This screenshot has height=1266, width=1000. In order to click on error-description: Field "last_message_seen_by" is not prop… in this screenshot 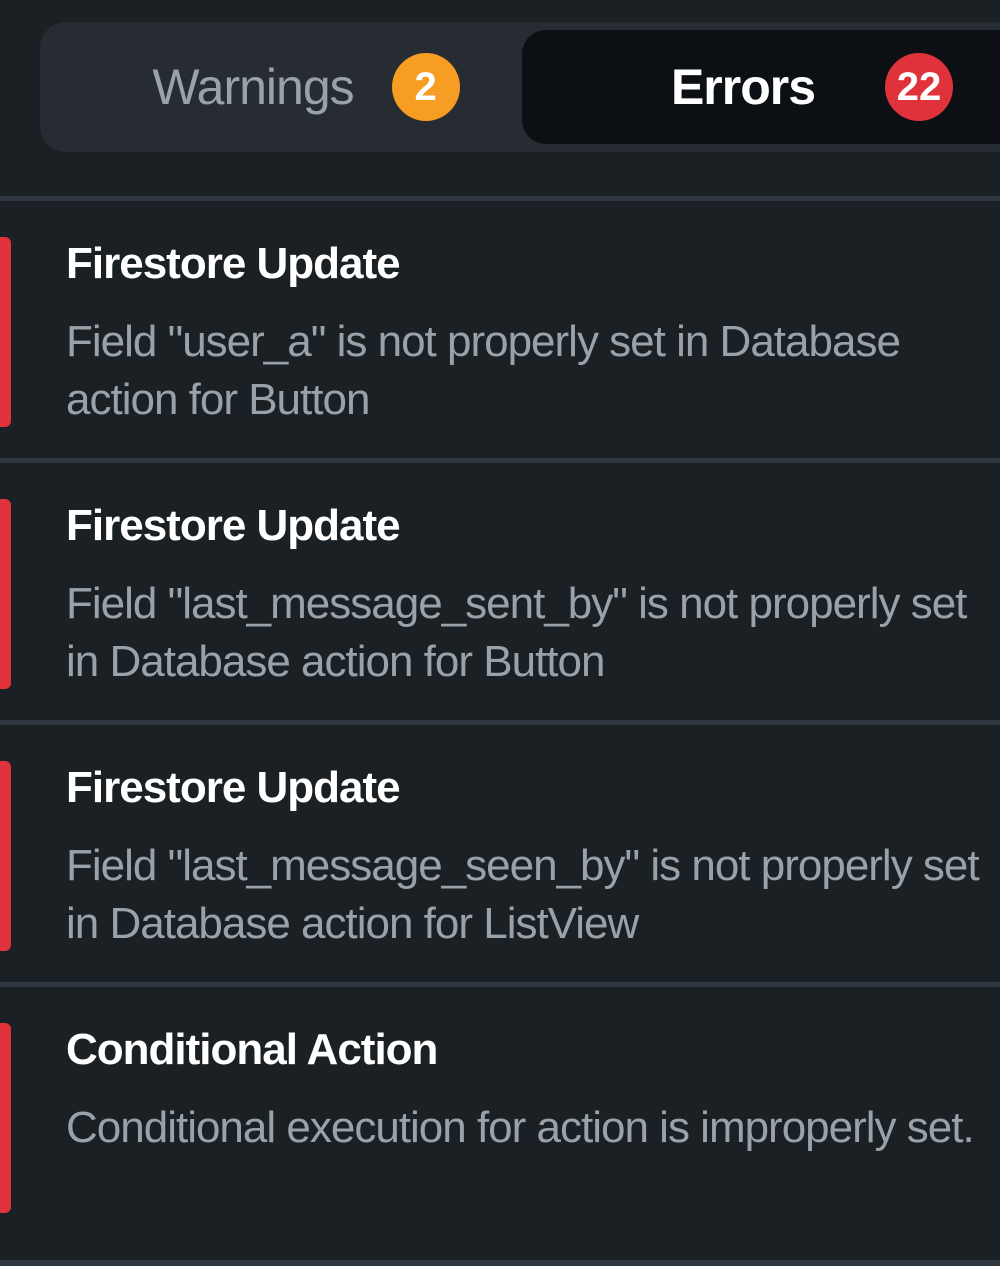, I will do `click(523, 894)`.